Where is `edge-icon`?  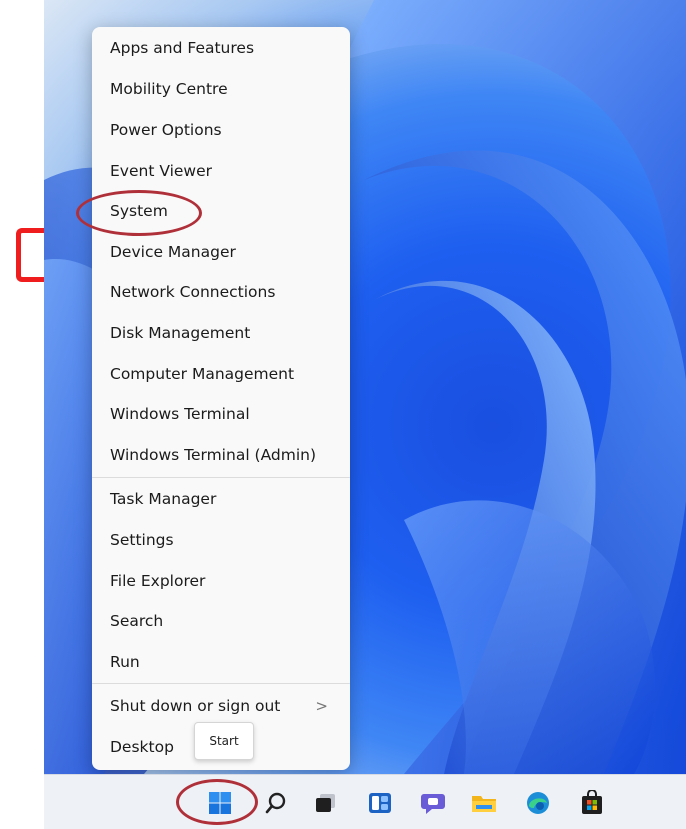 edge-icon is located at coordinates (538, 803).